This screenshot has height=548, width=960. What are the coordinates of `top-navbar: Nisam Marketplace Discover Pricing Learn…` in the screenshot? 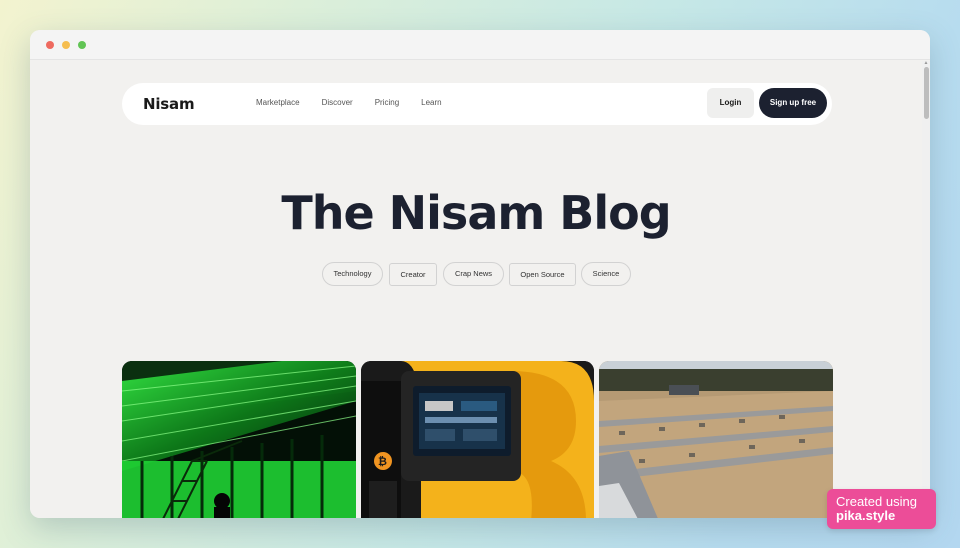 It's located at (477, 104).